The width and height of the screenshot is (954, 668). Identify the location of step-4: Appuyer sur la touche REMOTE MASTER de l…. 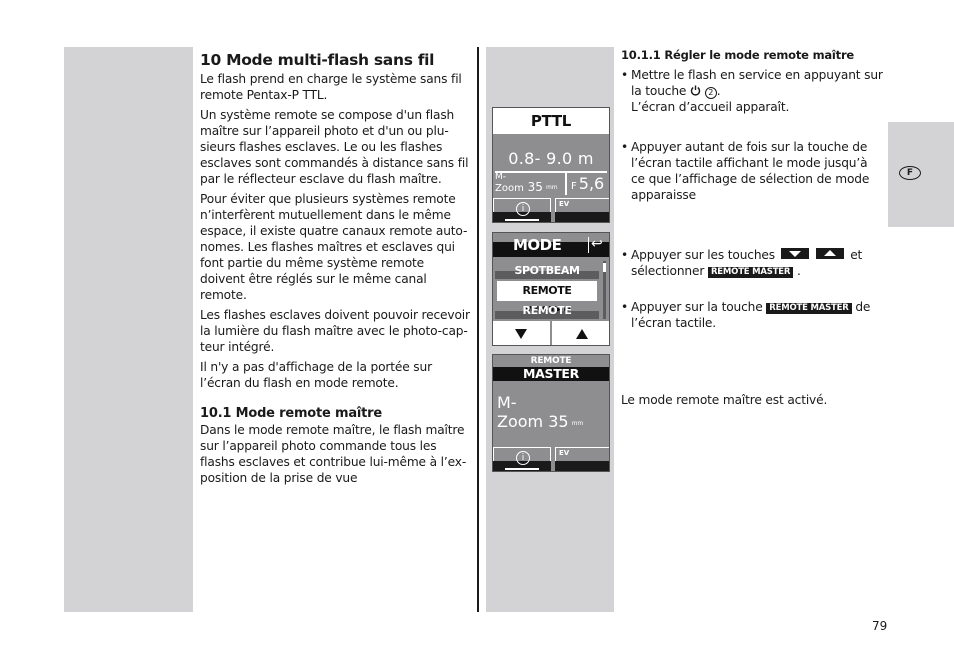
(752, 315).